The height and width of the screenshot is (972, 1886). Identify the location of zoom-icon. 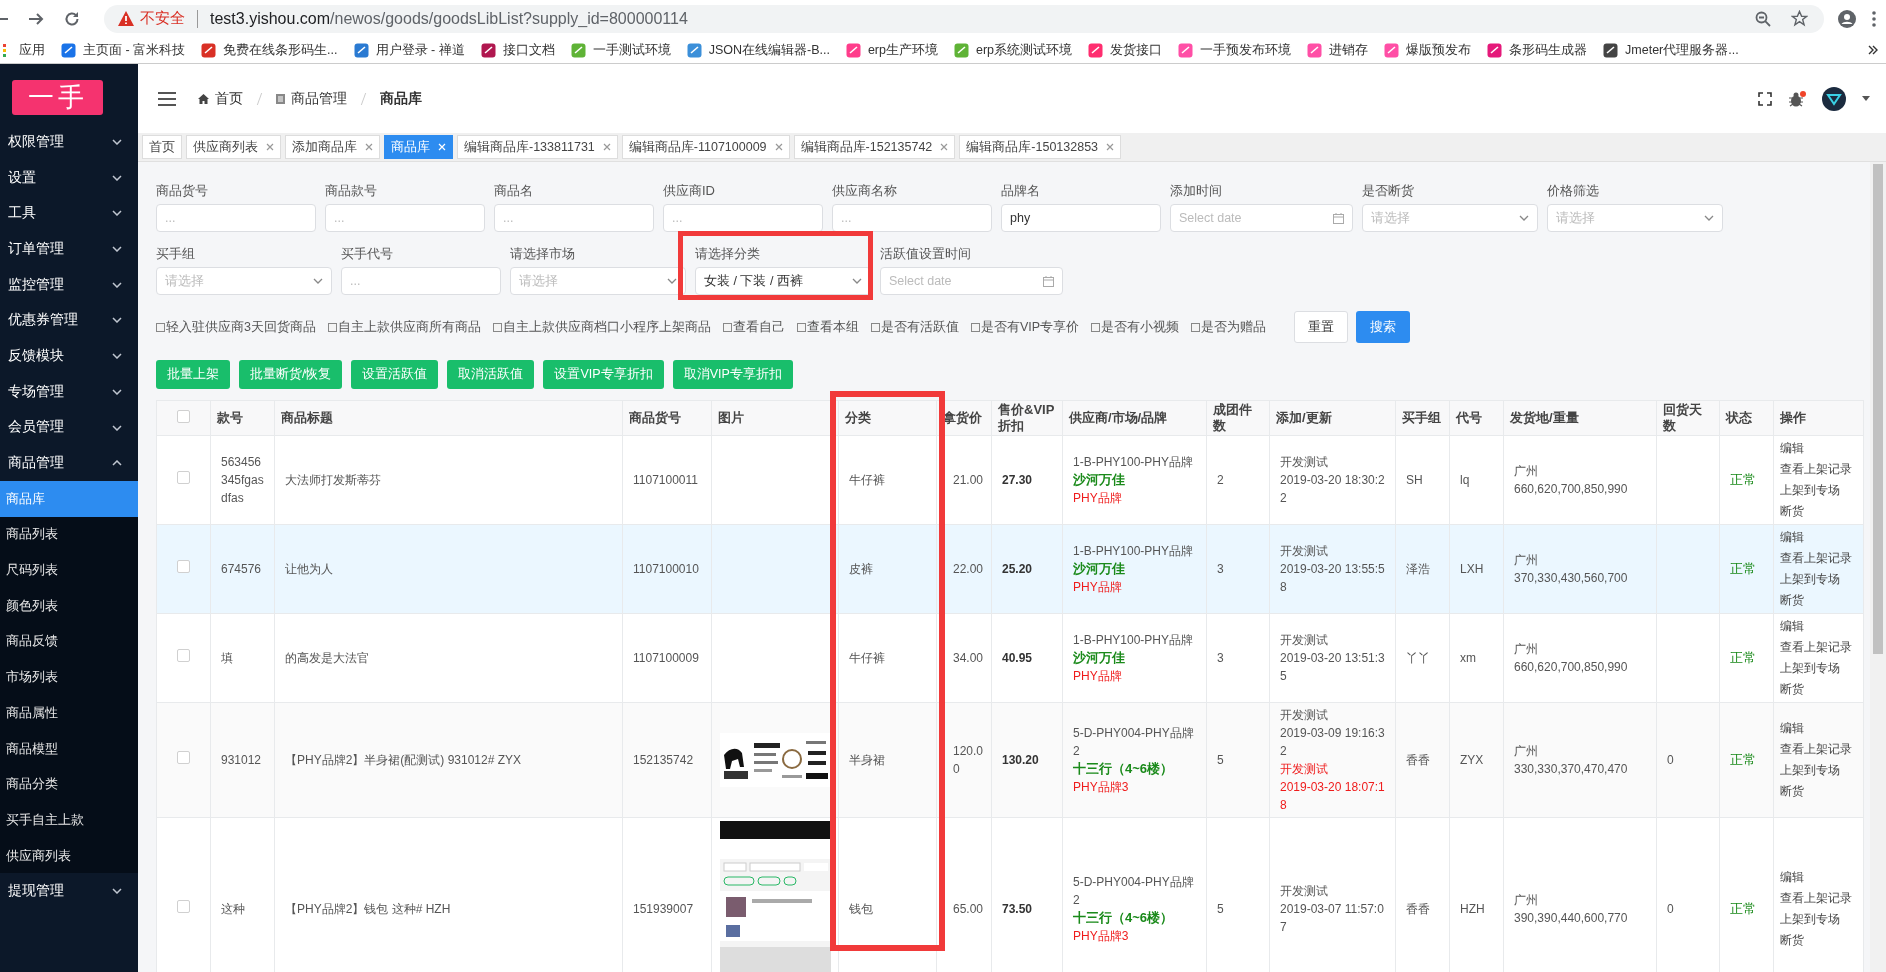
(1763, 18).